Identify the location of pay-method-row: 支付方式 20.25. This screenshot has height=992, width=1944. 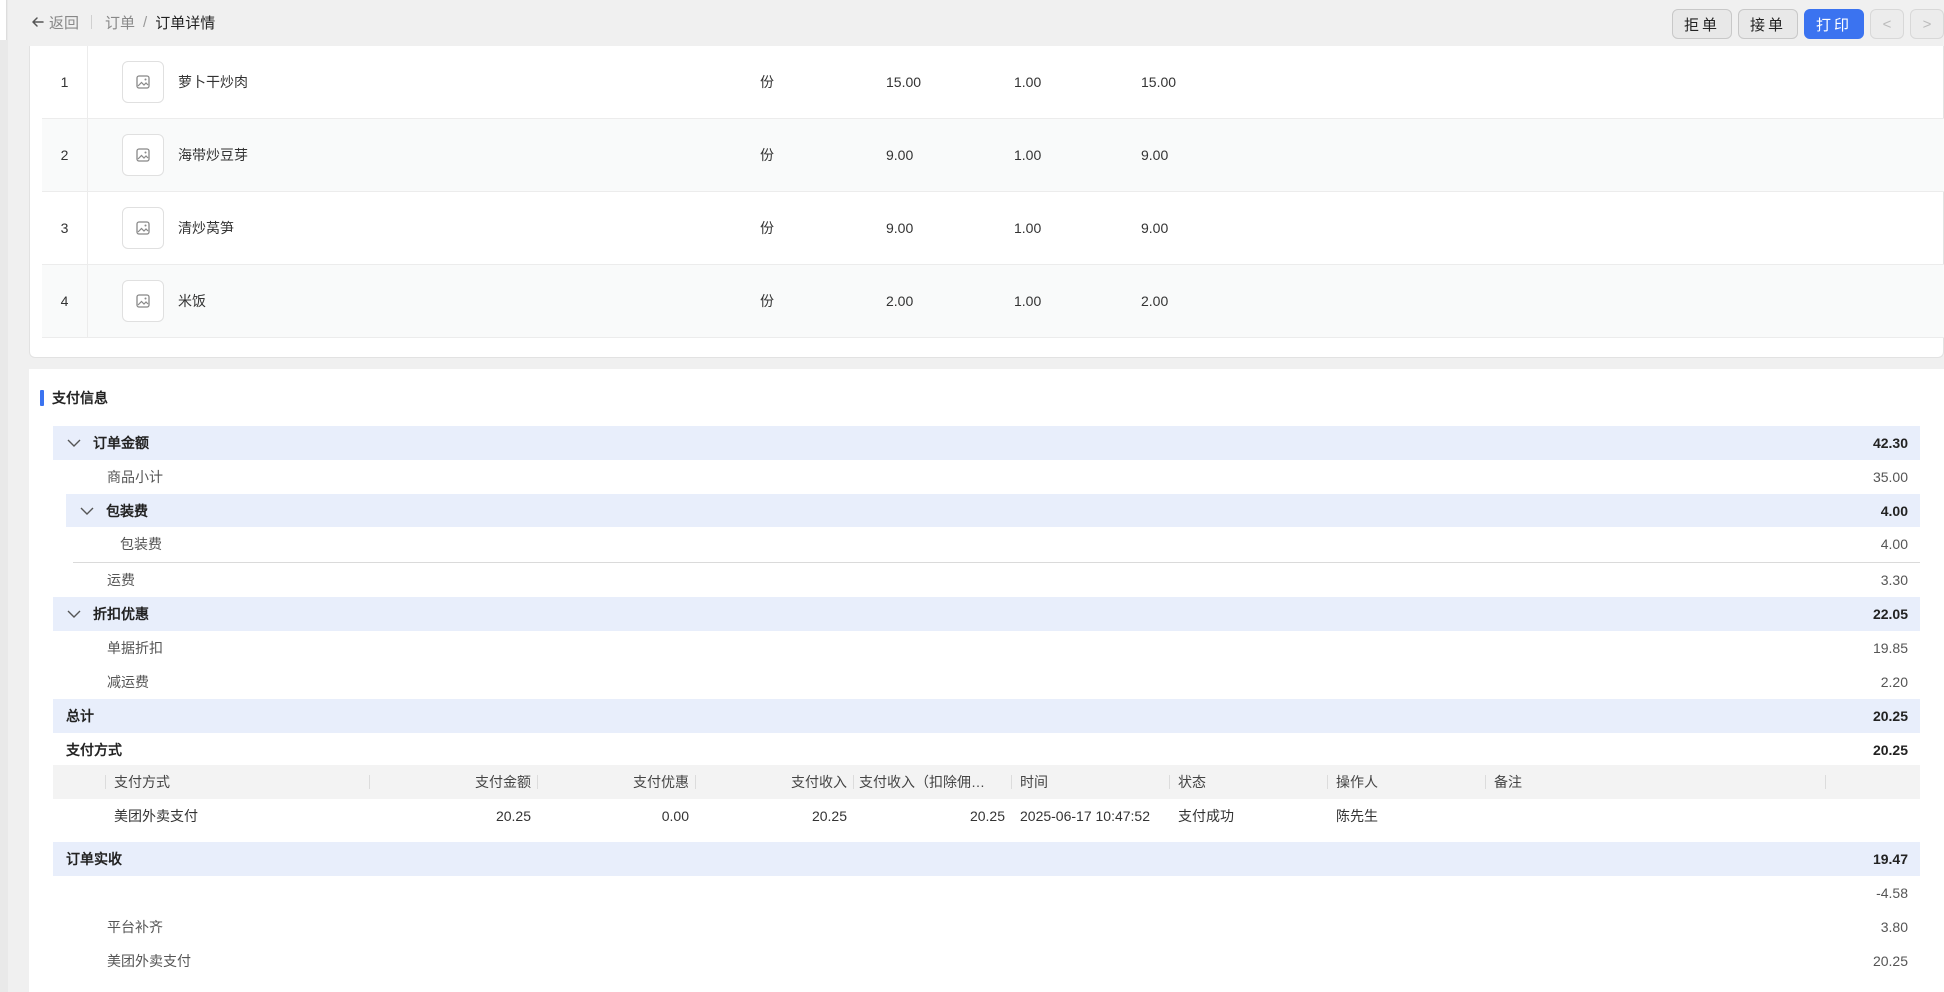
(986, 750).